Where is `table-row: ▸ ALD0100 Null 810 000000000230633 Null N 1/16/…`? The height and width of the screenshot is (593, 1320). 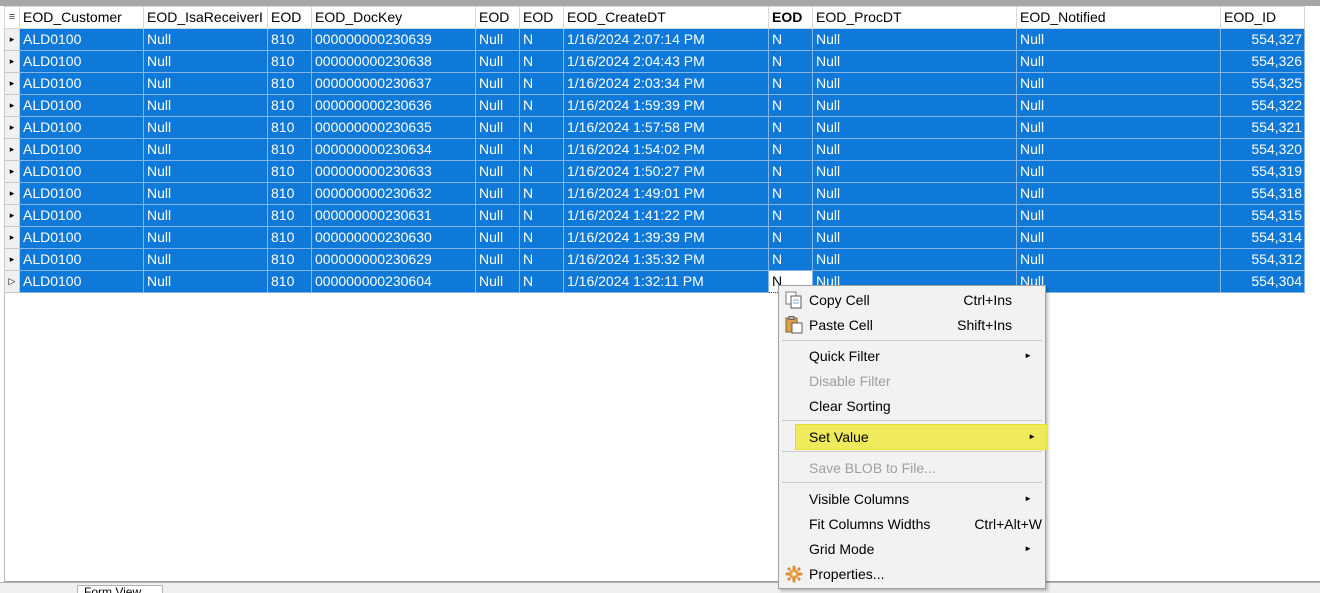
table-row: ▸ ALD0100 Null 810 000000000230633 Null N 1/16/… is located at coordinates (654, 171).